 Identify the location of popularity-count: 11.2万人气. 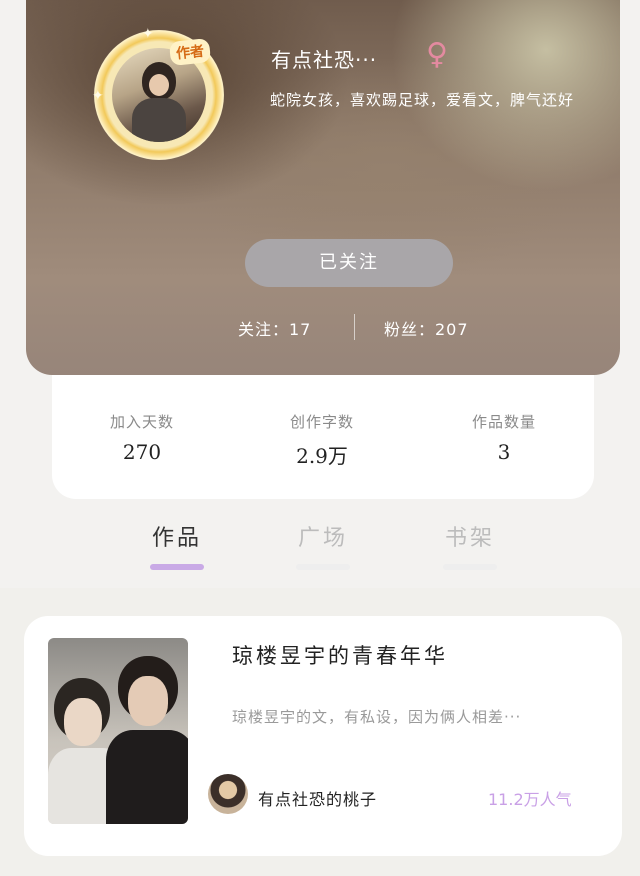
(530, 799).